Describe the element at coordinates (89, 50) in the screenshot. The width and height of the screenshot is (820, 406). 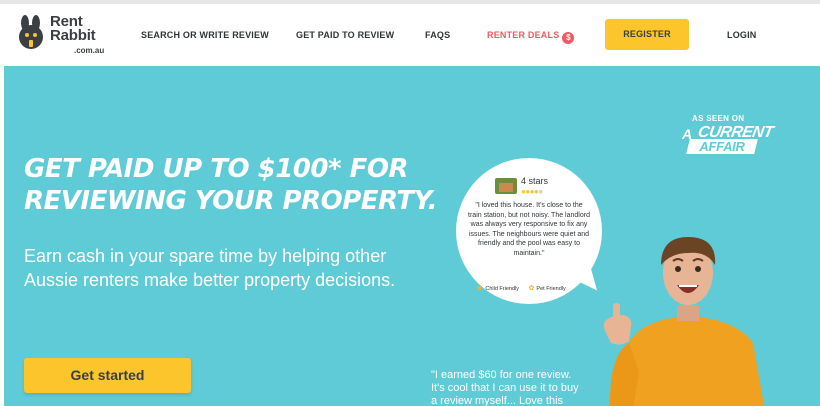
I see `logo-domain: .com.au` at that location.